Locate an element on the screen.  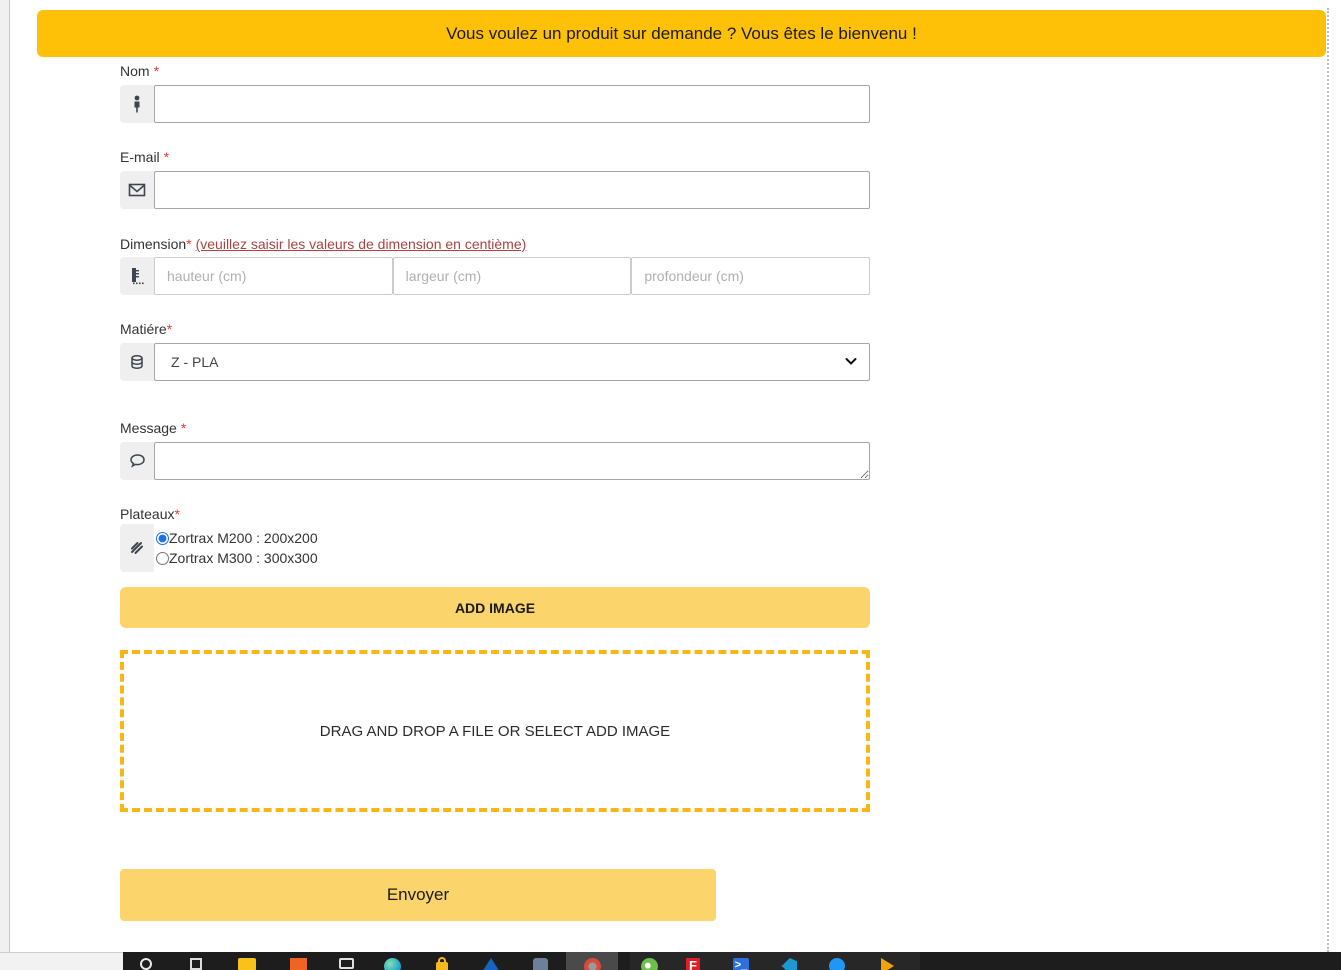
red-circle-app-icon is located at coordinates (592, 964).